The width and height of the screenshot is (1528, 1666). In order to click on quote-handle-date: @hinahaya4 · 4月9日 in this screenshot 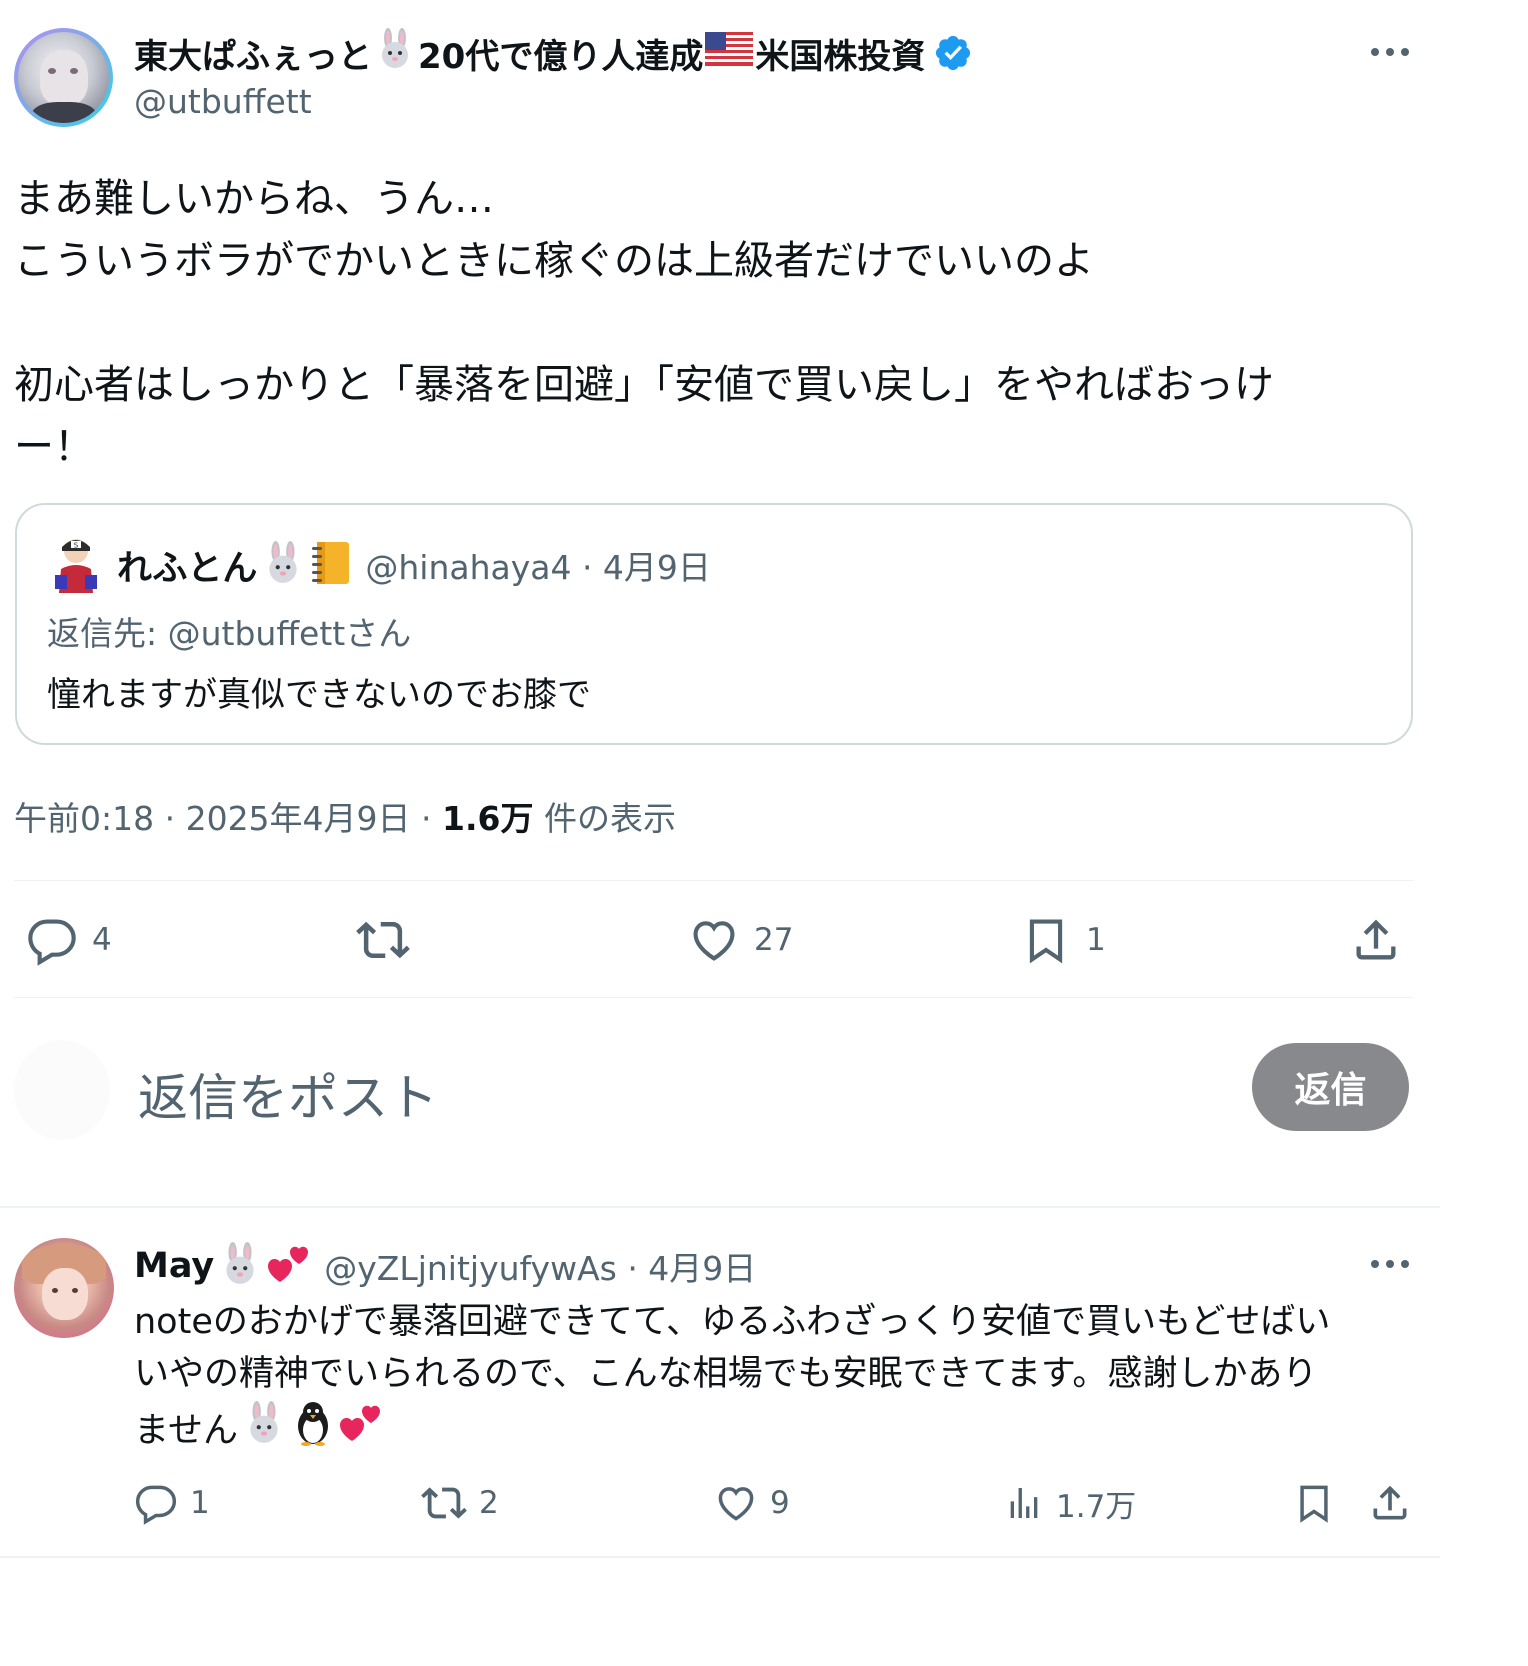, I will do `click(538, 565)`.